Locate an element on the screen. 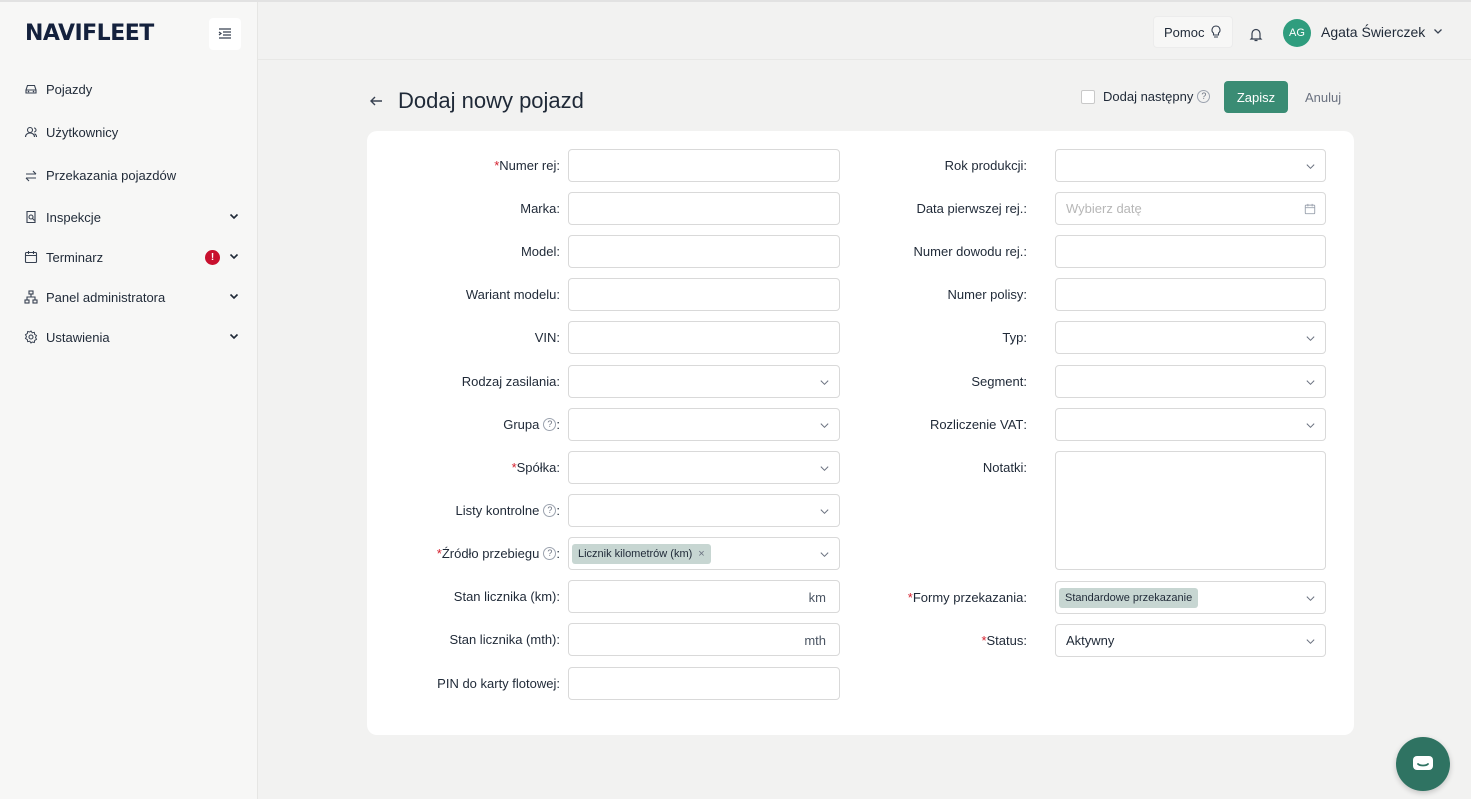  help-button: Pomoc is located at coordinates (1193, 32).